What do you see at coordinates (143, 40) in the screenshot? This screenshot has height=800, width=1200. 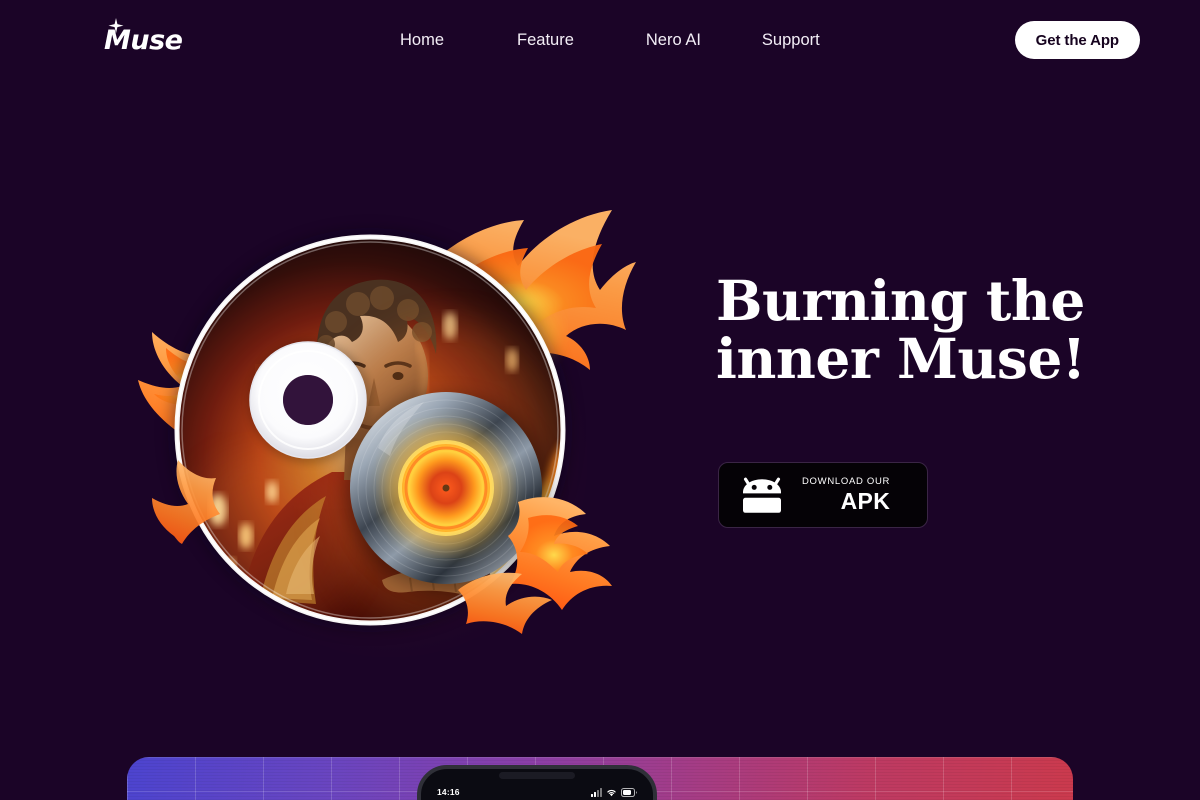 I see `logo-text: Muse` at bounding box center [143, 40].